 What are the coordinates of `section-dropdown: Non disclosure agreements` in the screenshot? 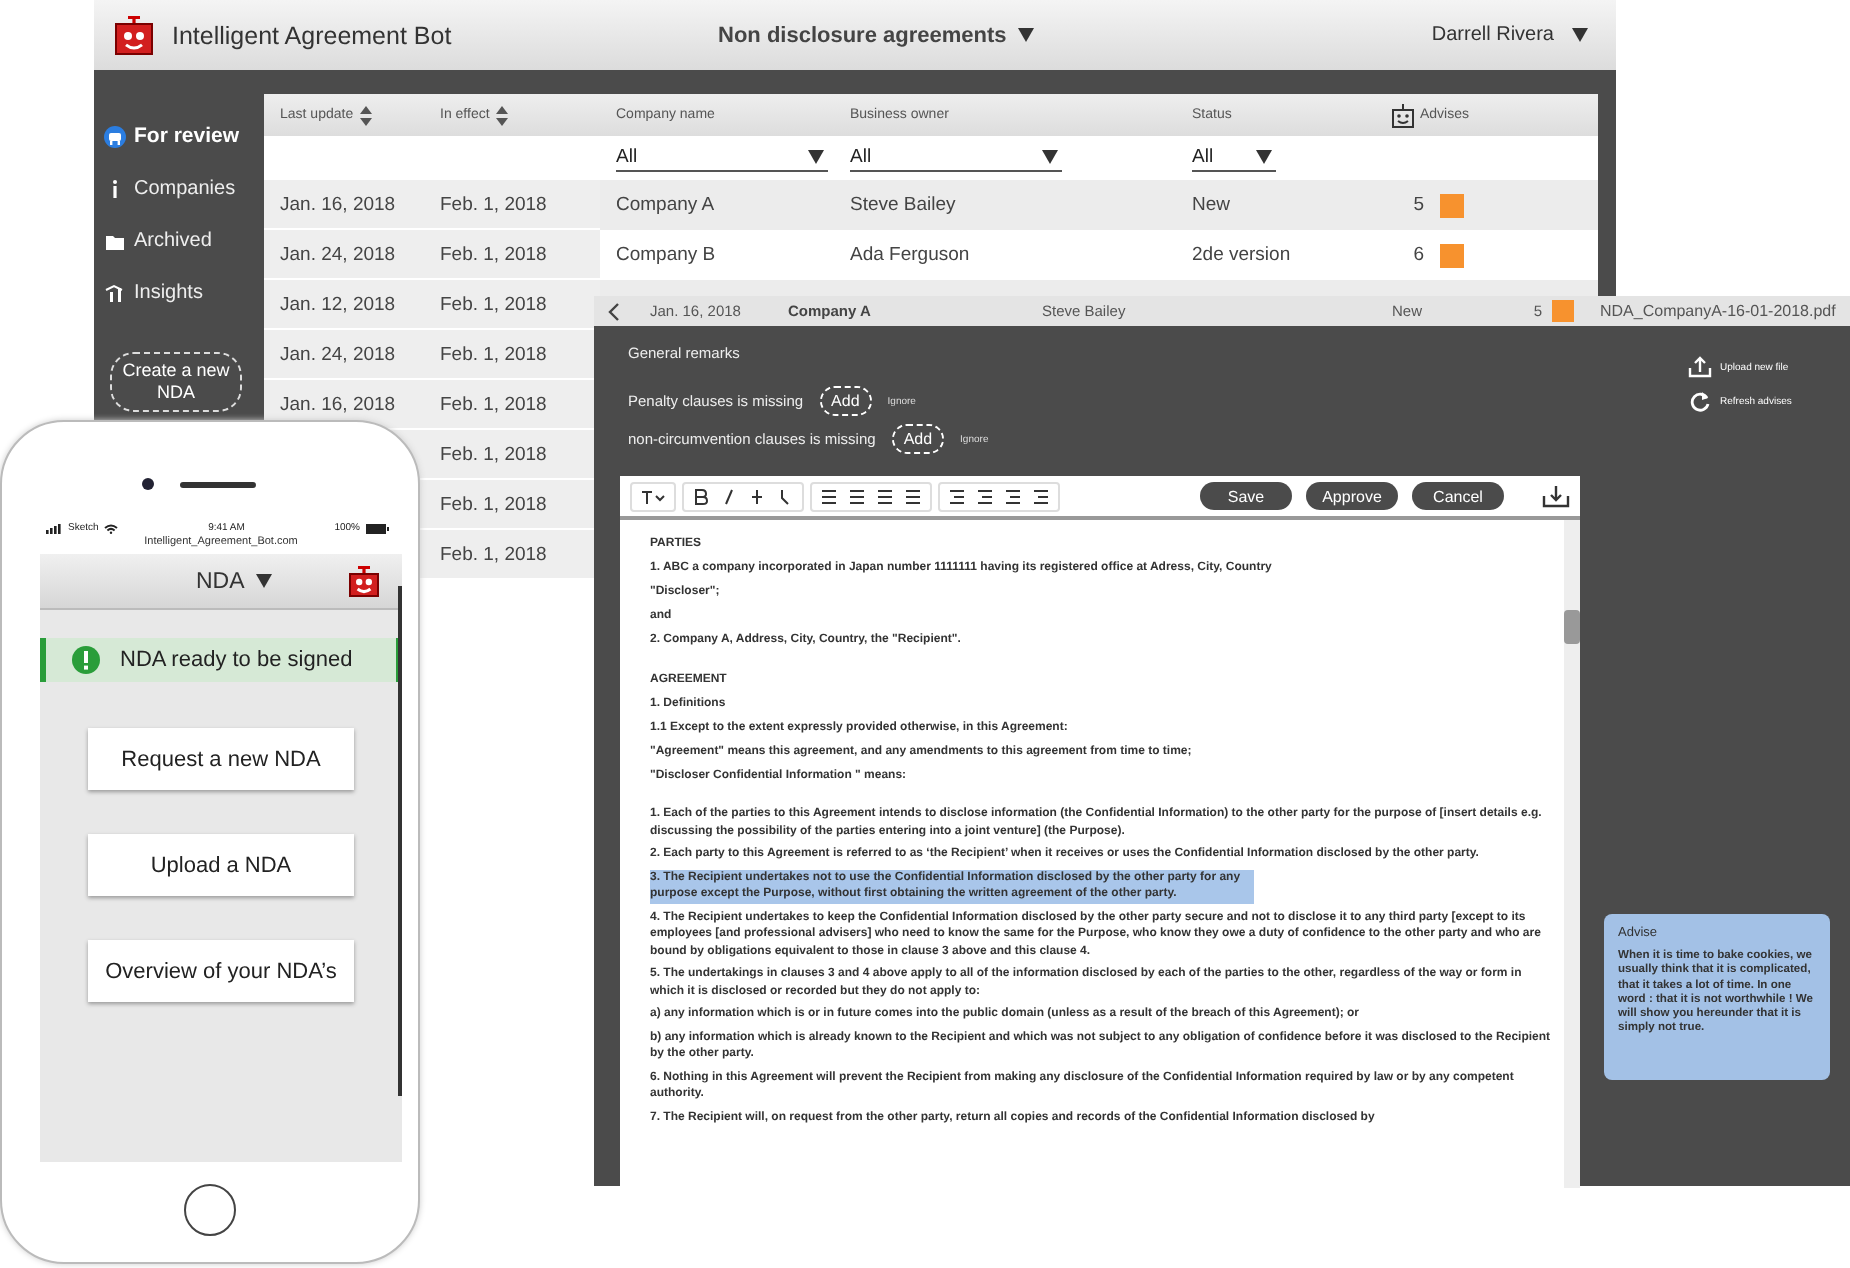 It's located at (876, 35).